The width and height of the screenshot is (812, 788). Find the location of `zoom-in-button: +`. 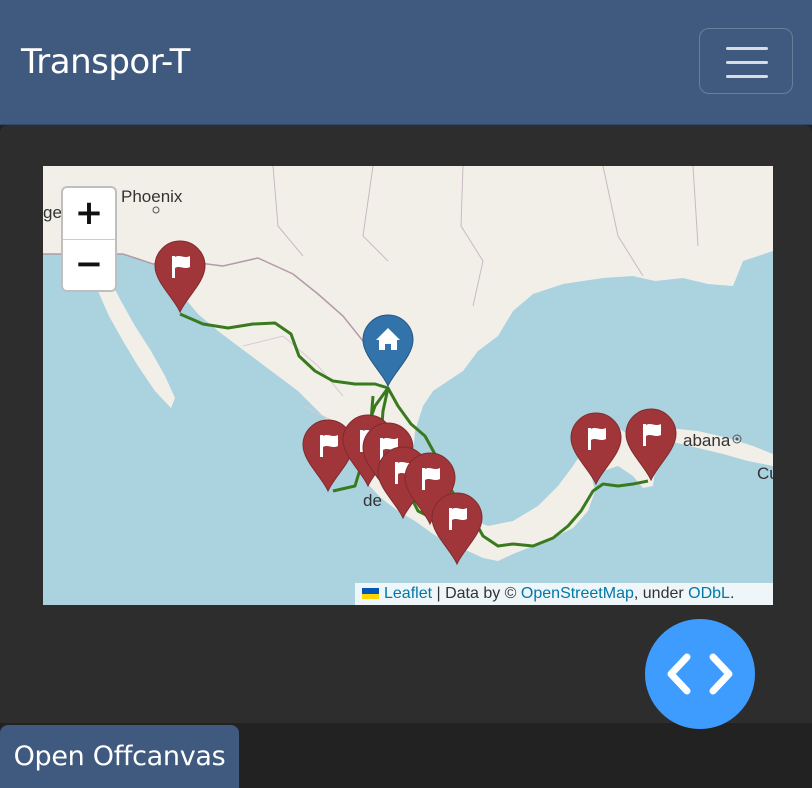

zoom-in-button: + is located at coordinates (89, 214).